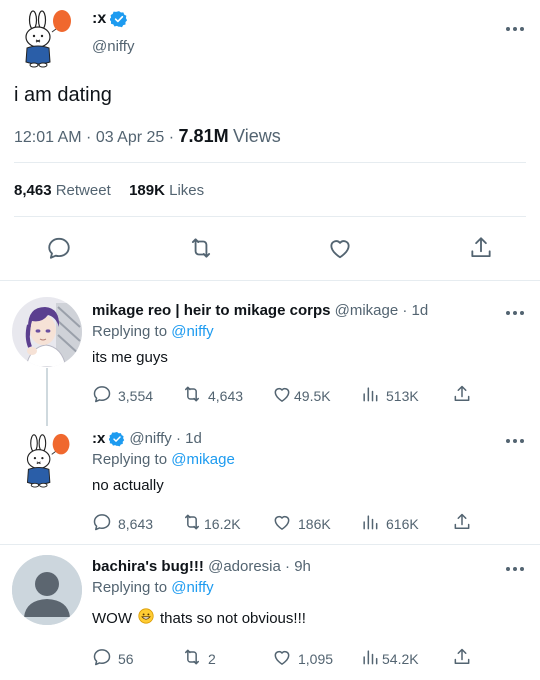 This screenshot has width=540, height=680. Describe the element at coordinates (400, 658) in the screenshot. I see `views-count: 54.2K` at that location.